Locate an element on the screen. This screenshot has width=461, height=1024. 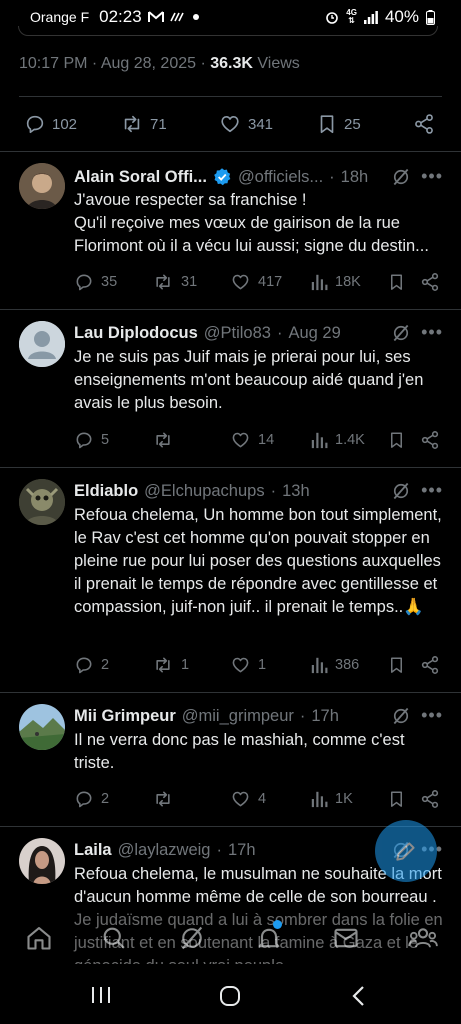
repost-button: 1 is located at coordinates (170, 665).